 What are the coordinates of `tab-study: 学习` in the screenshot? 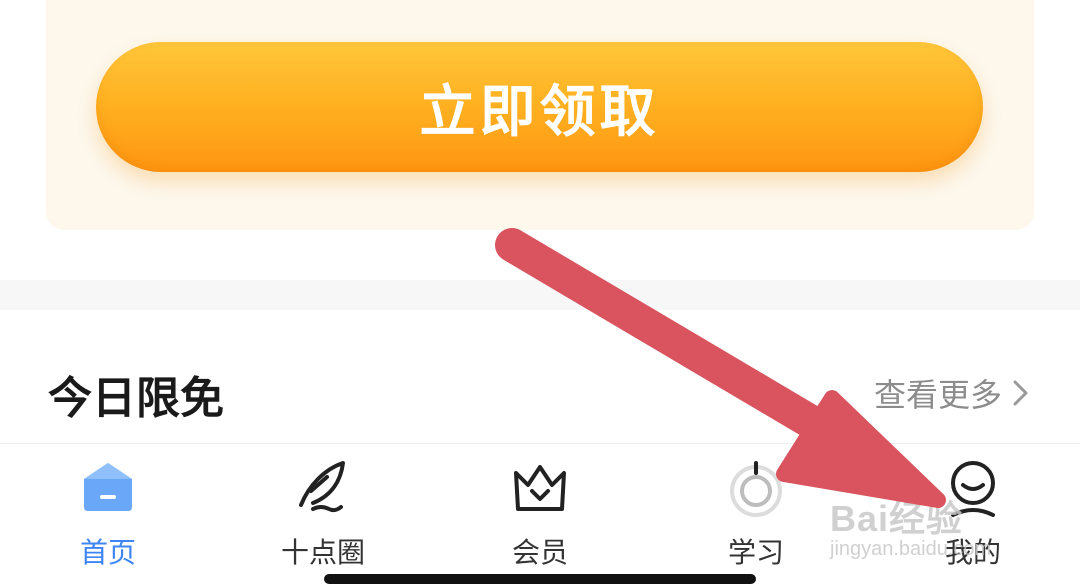 It's located at (756, 515).